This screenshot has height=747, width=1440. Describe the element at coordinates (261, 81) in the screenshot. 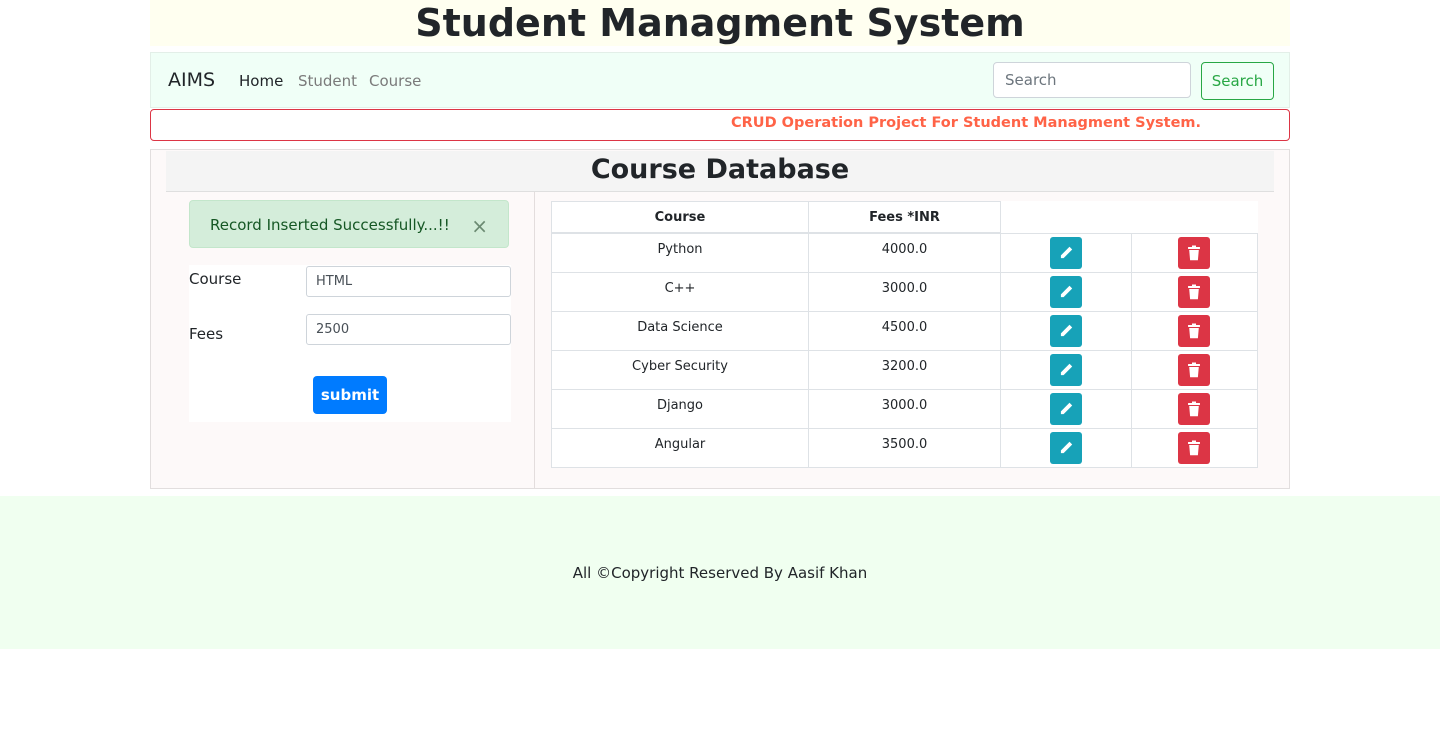

I see `nav-link-home: Home` at that location.